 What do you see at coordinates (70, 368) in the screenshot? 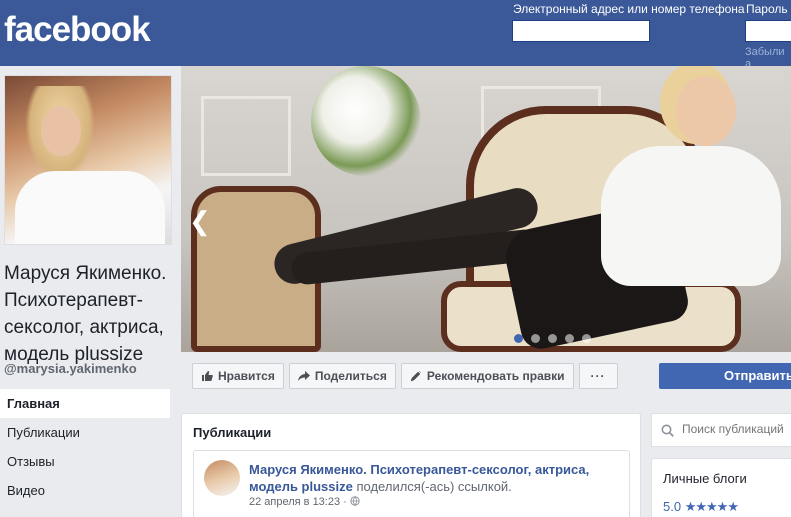
I see `page-handle: @marysia.yakimenko` at bounding box center [70, 368].